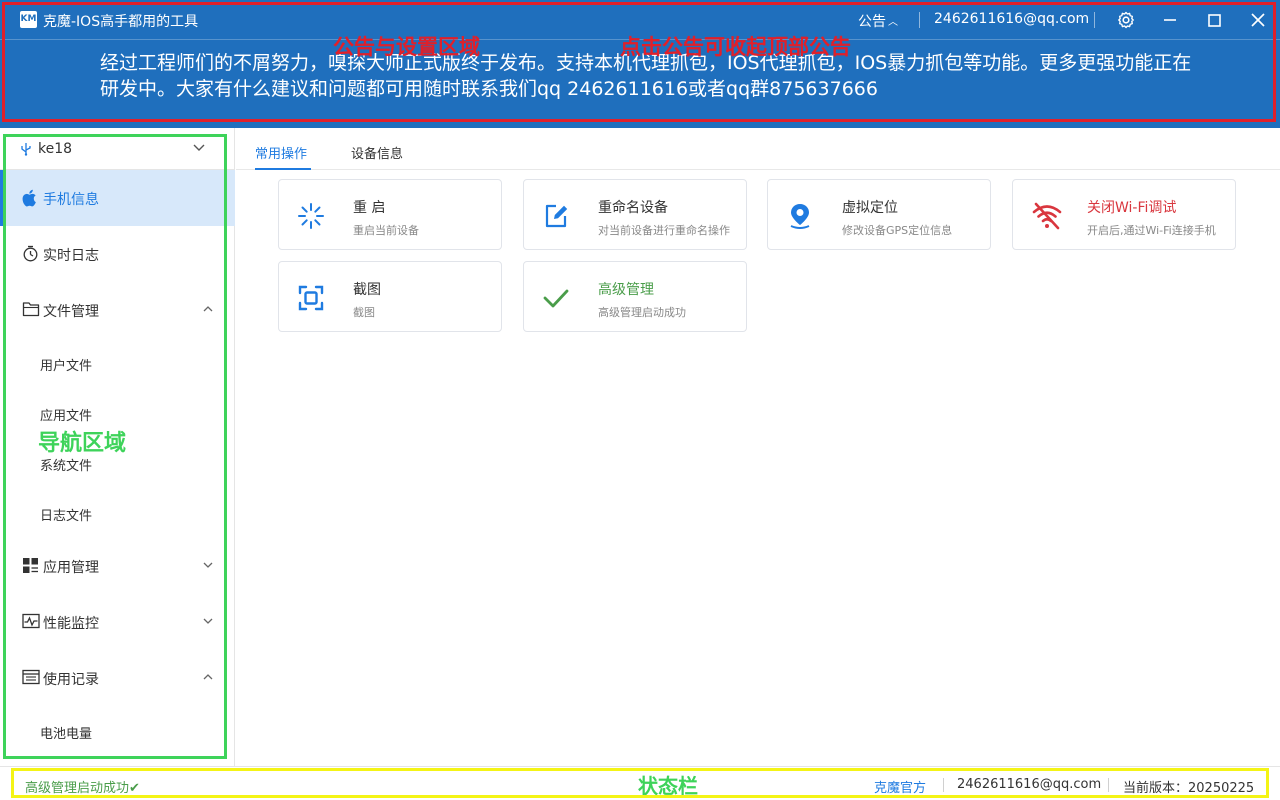 The width and height of the screenshot is (1280, 800). I want to click on card-description: 重启当前设备, so click(386, 230).